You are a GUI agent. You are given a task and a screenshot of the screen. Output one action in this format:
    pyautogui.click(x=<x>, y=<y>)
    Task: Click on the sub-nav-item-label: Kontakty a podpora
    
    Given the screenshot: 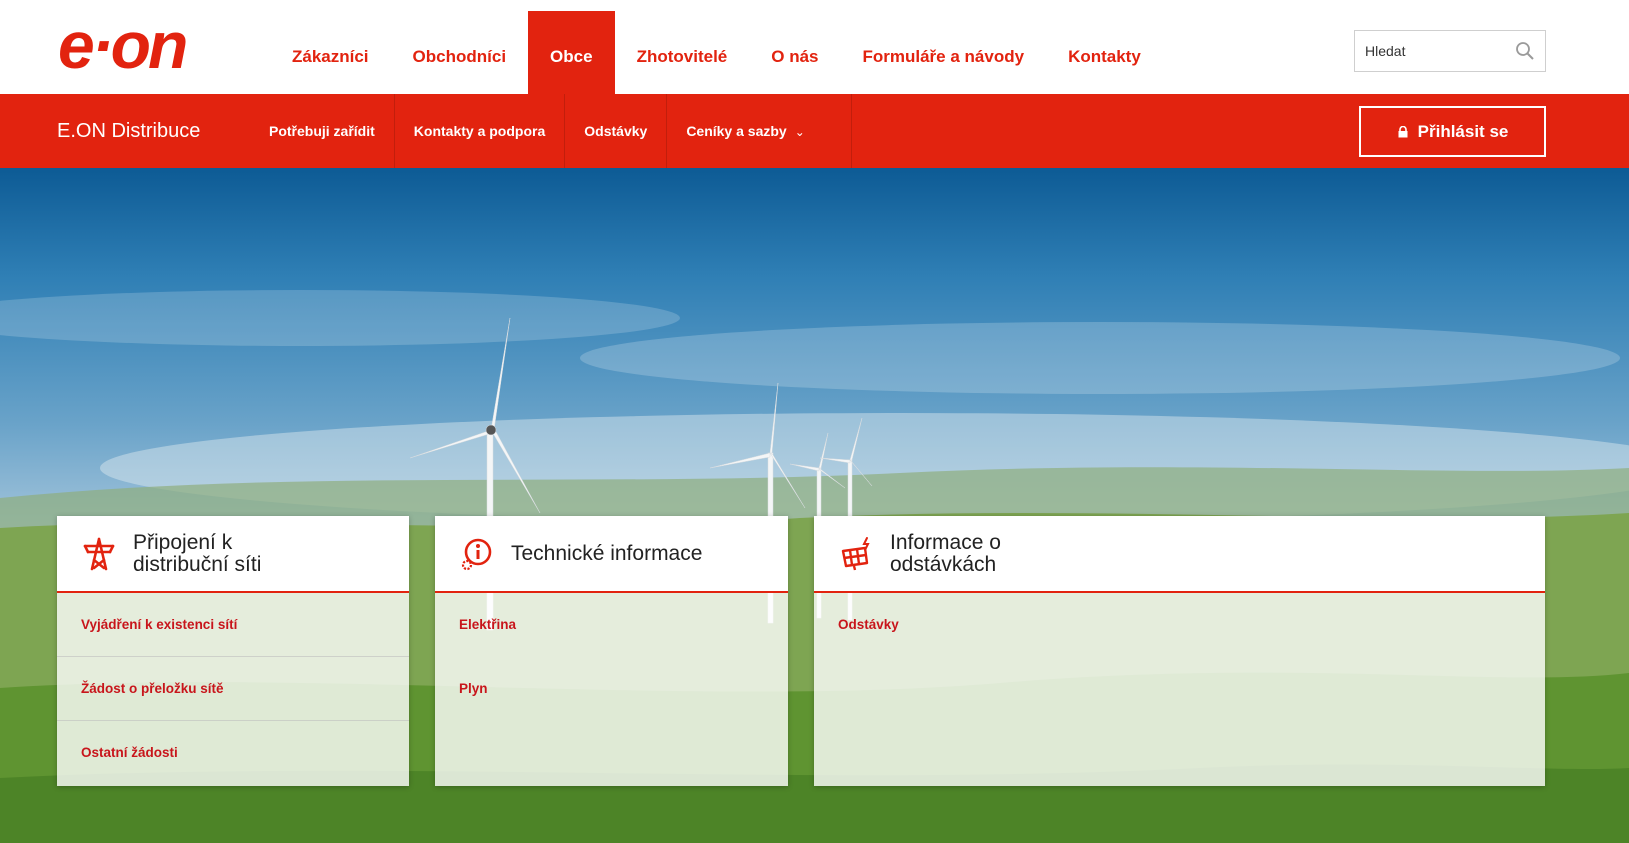 What is the action you would take?
    pyautogui.click(x=479, y=131)
    